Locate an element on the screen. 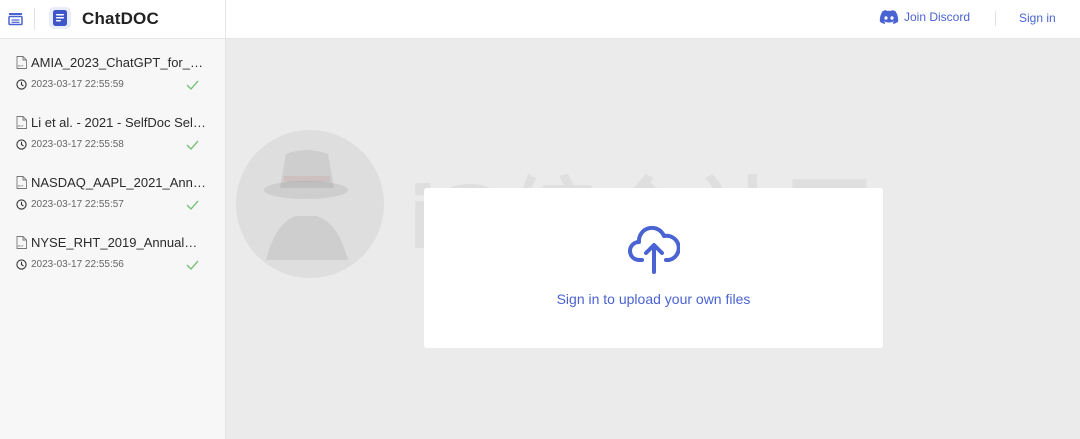 Image resolution: width=1080 pixels, height=439 pixels. header-divider is located at coordinates (34, 19).